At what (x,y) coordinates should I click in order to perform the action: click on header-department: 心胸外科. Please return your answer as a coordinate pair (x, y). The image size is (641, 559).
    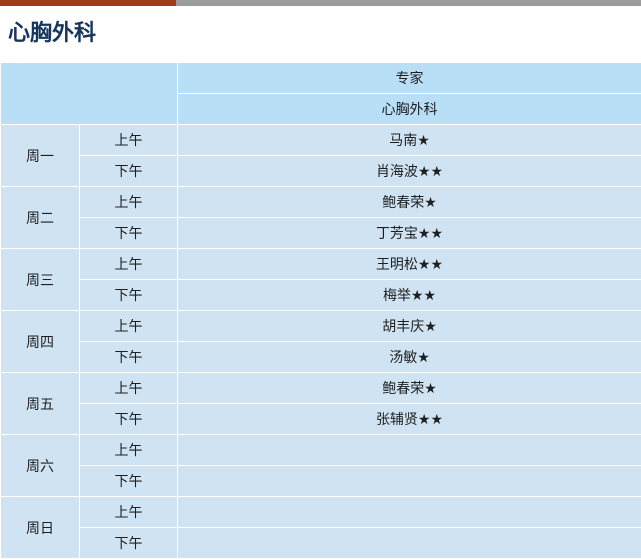
    Looking at the image, I should click on (409, 109).